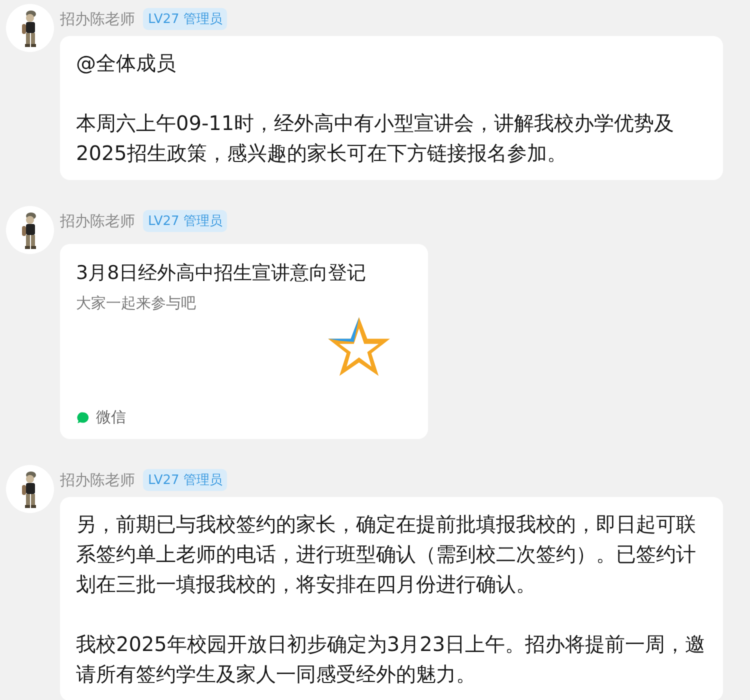 The height and width of the screenshot is (700, 750). Describe the element at coordinates (126, 63) in the screenshot. I see `message-text: @全体成员` at that location.